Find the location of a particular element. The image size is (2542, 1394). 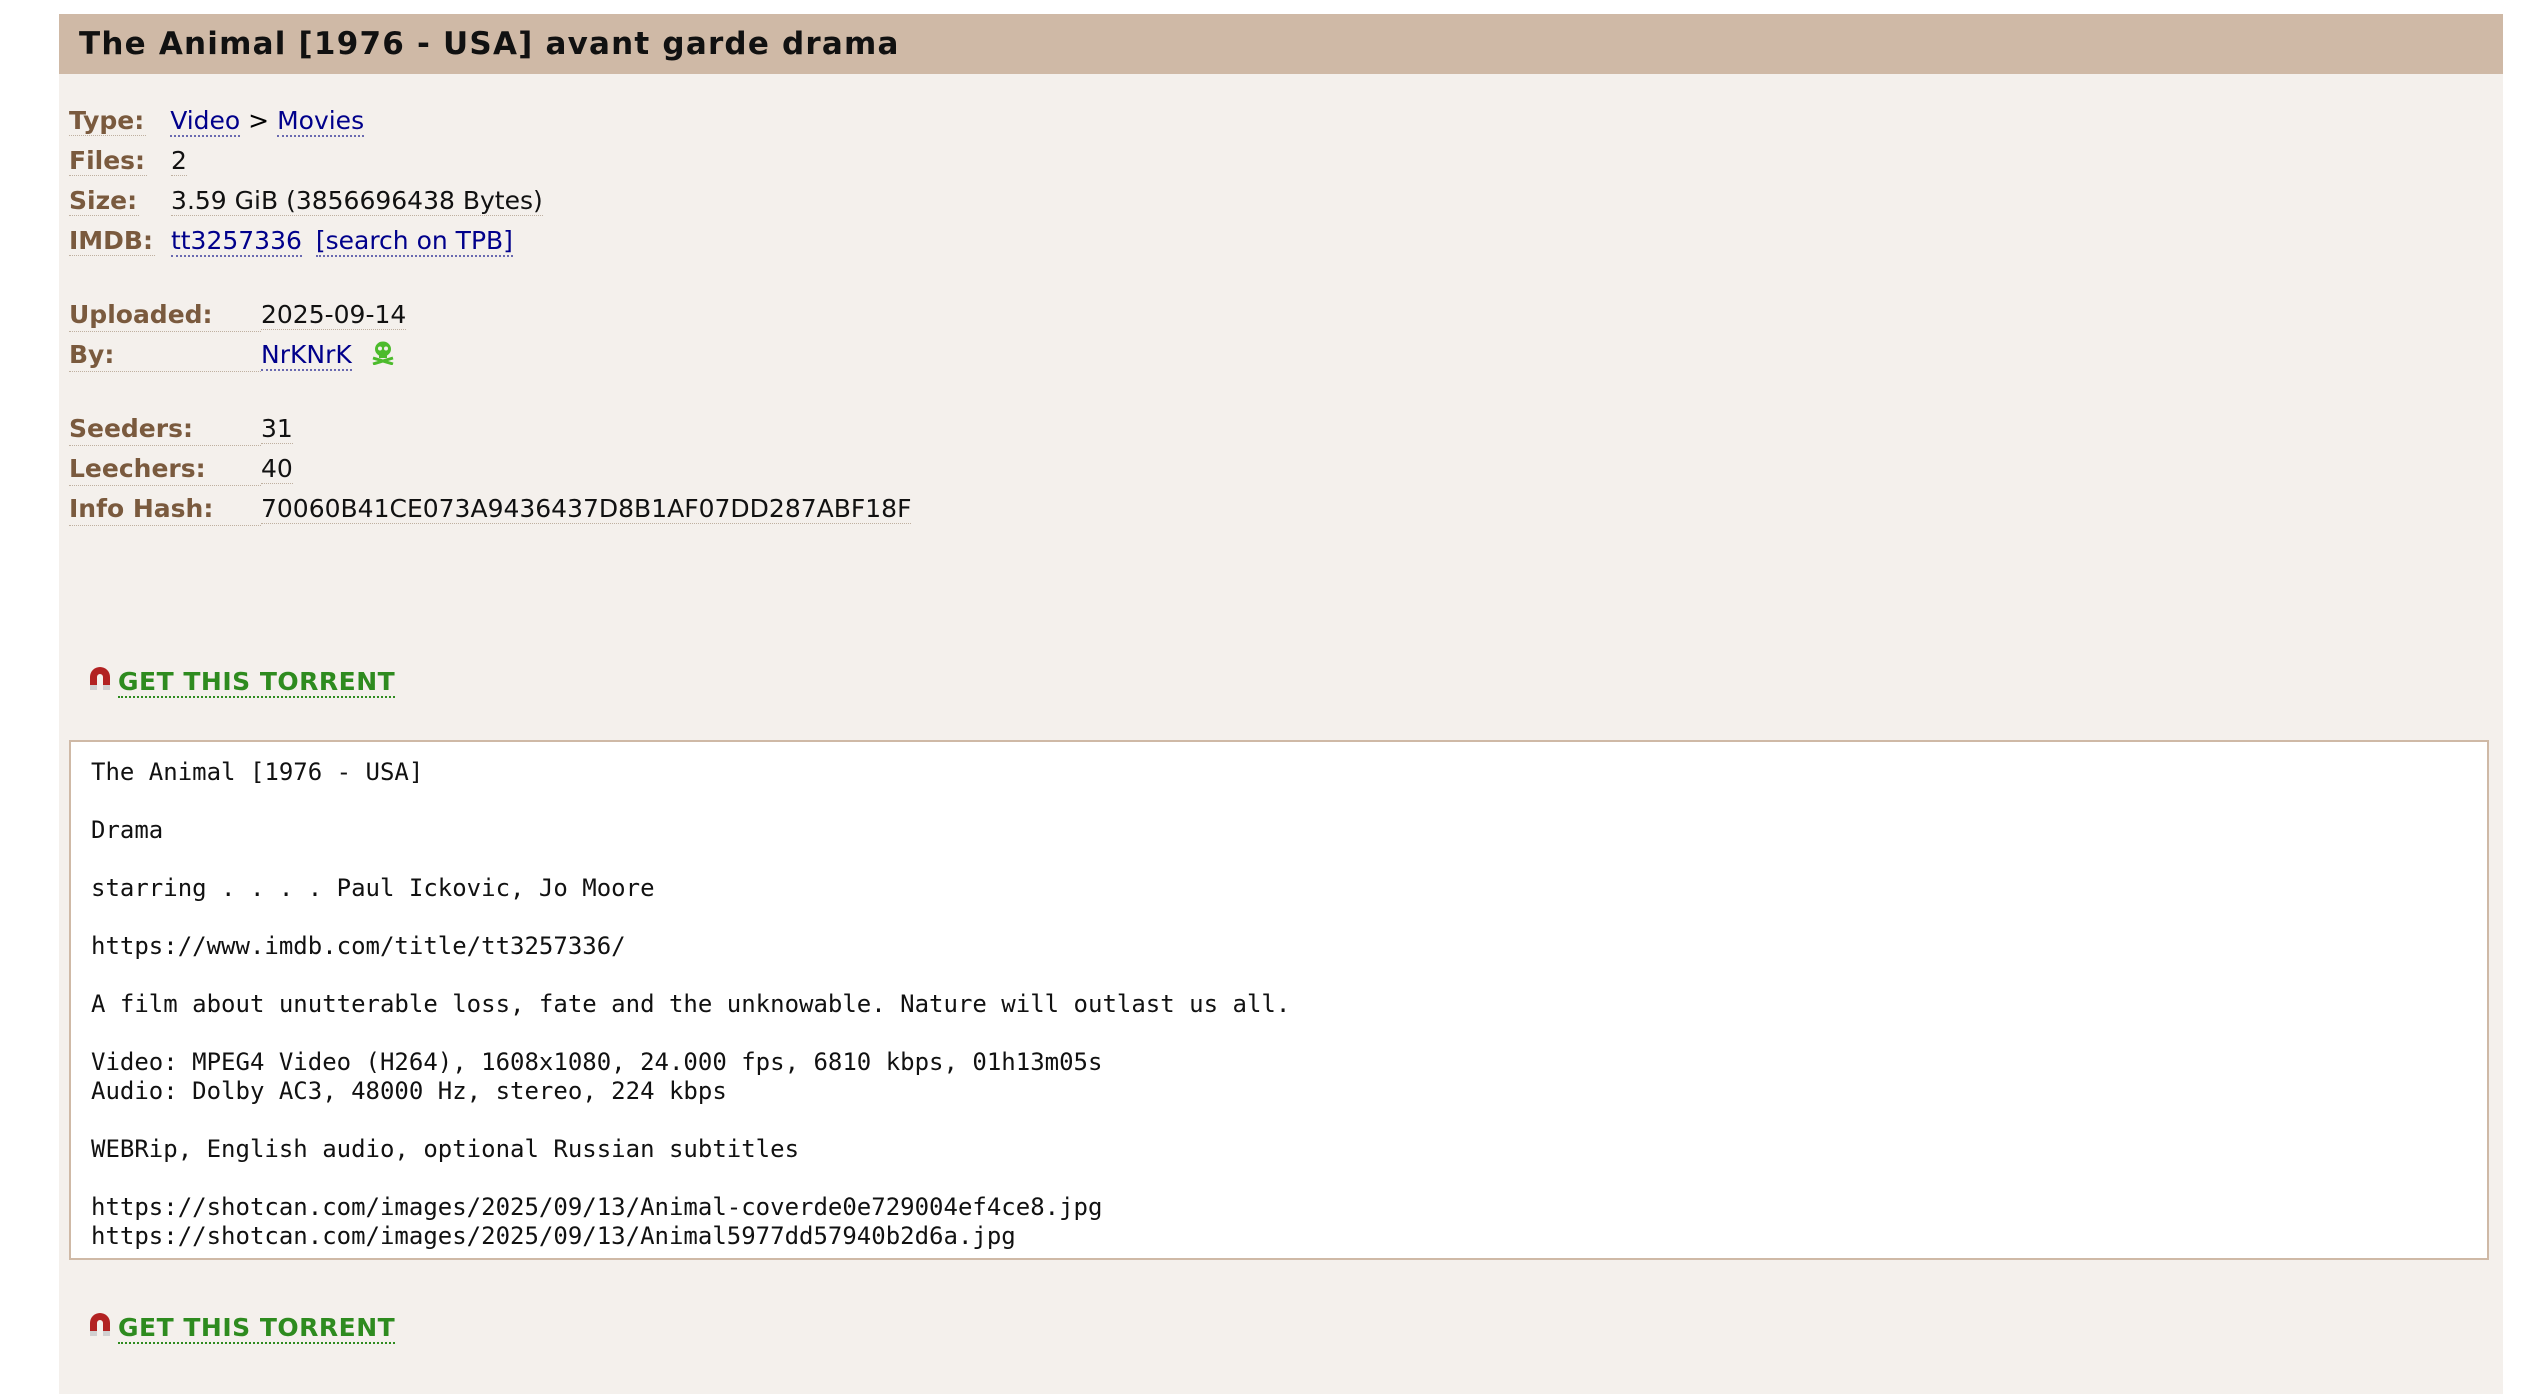

get-torrent-button-top: GET THIS TORRENT is located at coordinates (242, 683).